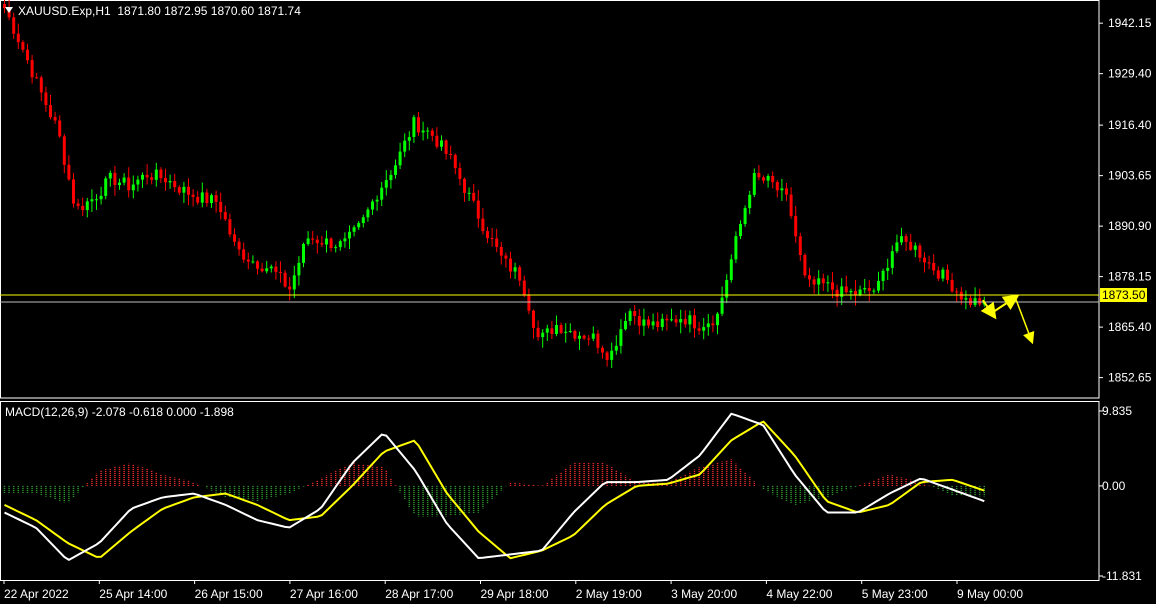  What do you see at coordinates (1117, 411) in the screenshot?
I see `macd-y-tick-label: 9.835` at bounding box center [1117, 411].